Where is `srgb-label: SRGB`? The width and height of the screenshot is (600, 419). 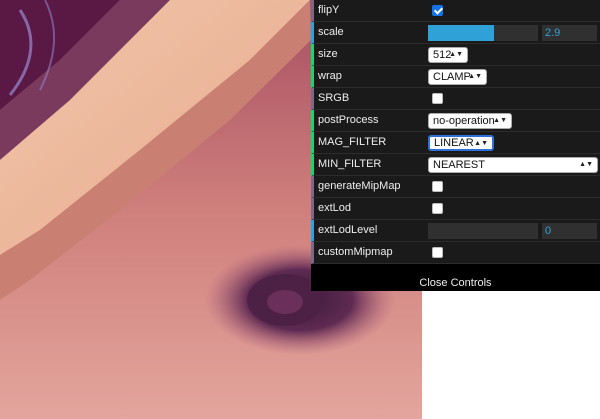
srgb-label: SRGB is located at coordinates (334, 98).